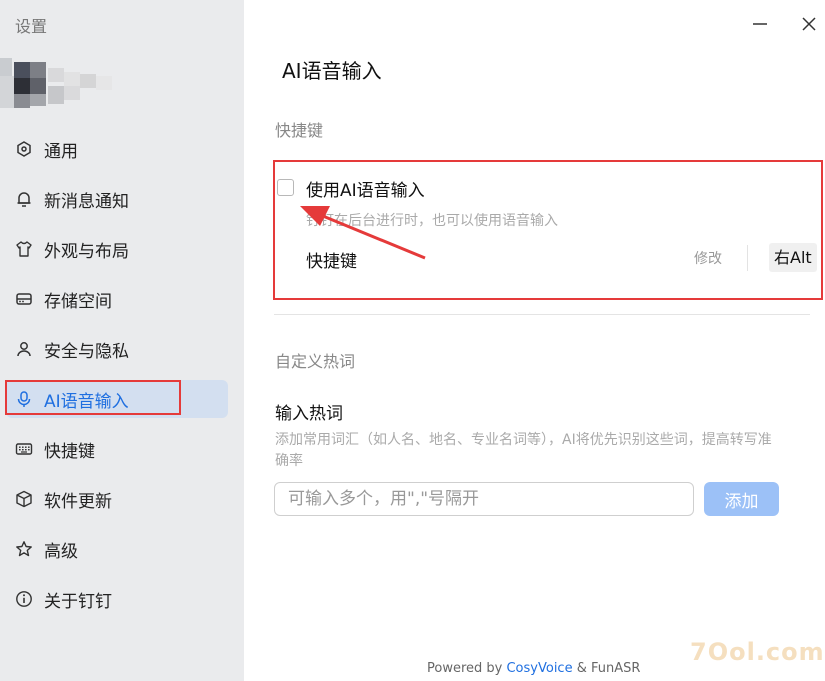 This screenshot has height=681, width=825. What do you see at coordinates (365, 191) in the screenshot?
I see `checkbox-label: 使用AI语音输入` at bounding box center [365, 191].